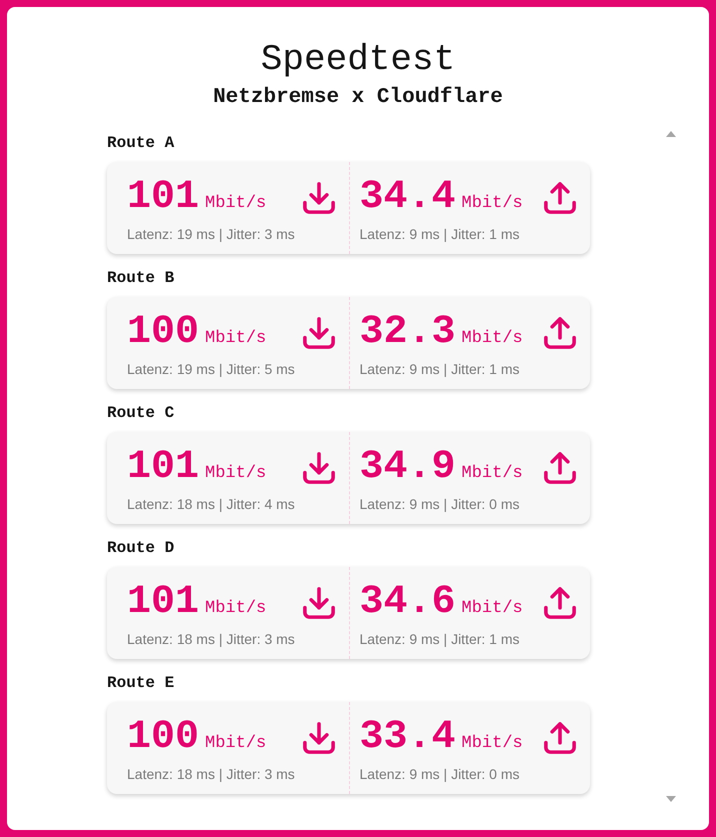  What do you see at coordinates (358, 59) in the screenshot?
I see `page-title: Speedtest` at bounding box center [358, 59].